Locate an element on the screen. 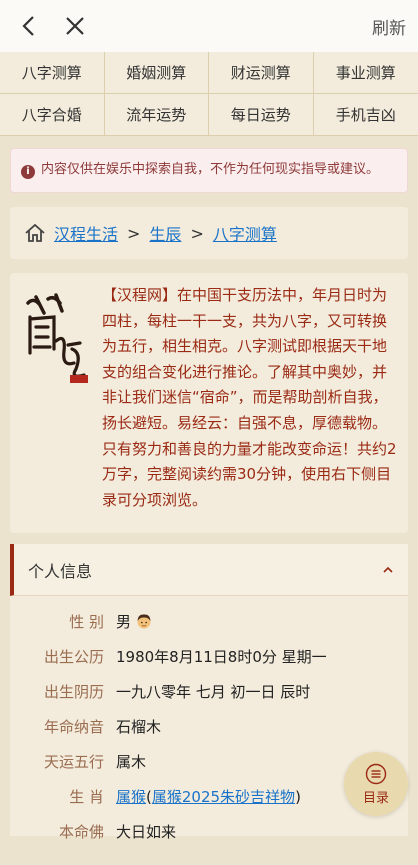 Image resolution: width=418 pixels, height=865 pixels. info-value: 属猴(属猴2025朱砂吉祥物) is located at coordinates (208, 797).